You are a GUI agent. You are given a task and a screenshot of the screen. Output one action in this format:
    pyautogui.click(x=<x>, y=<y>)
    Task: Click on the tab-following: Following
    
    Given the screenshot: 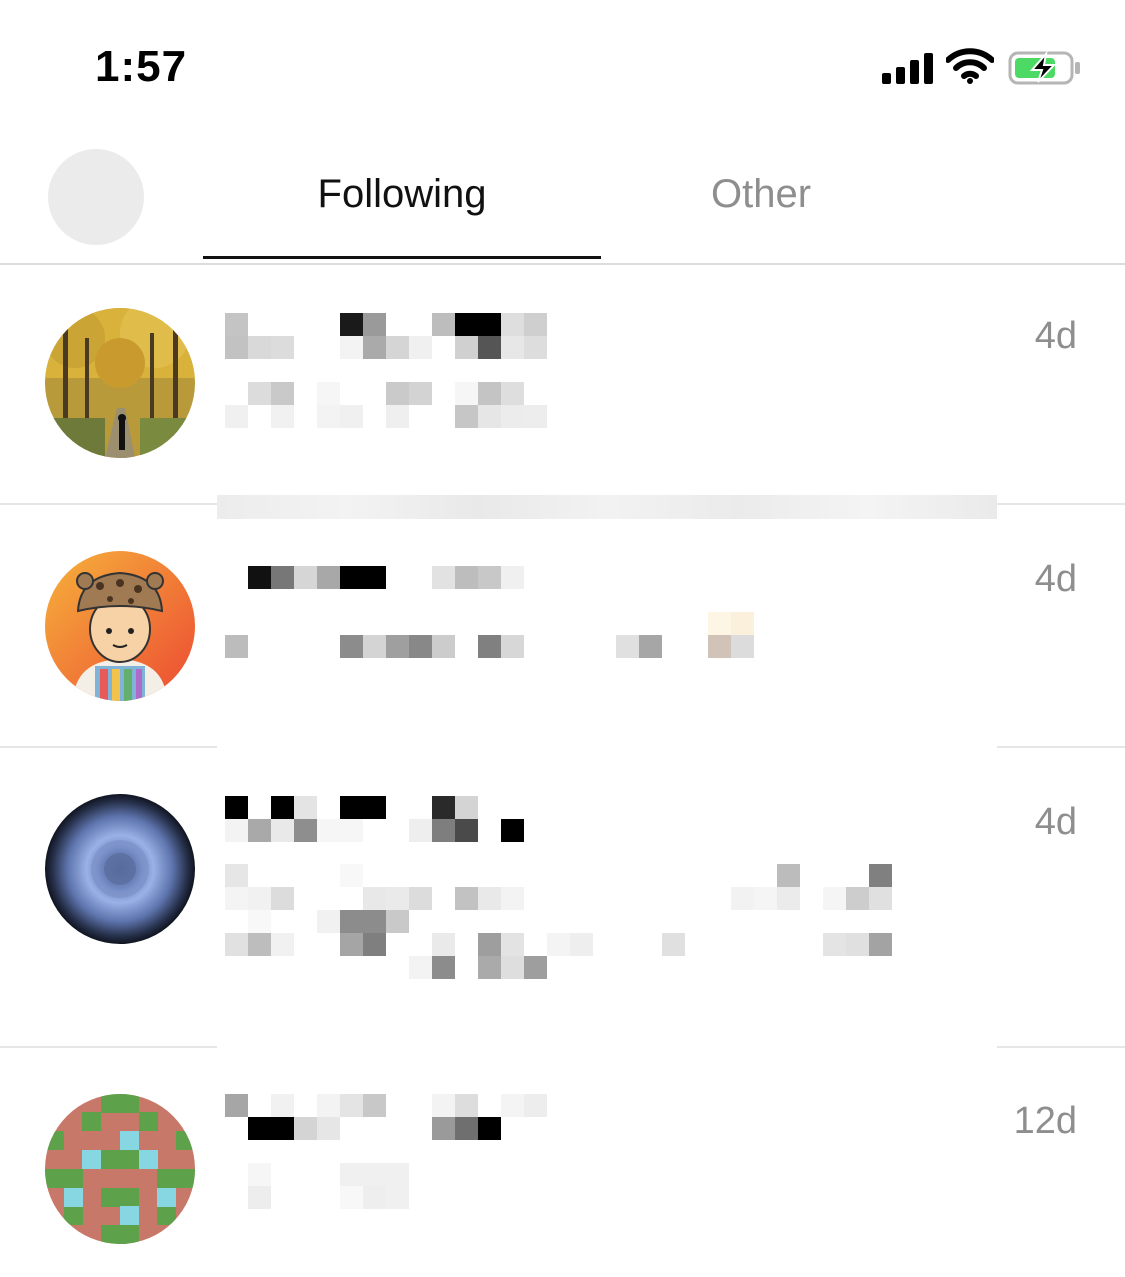 What is the action you would take?
    pyautogui.click(x=402, y=194)
    